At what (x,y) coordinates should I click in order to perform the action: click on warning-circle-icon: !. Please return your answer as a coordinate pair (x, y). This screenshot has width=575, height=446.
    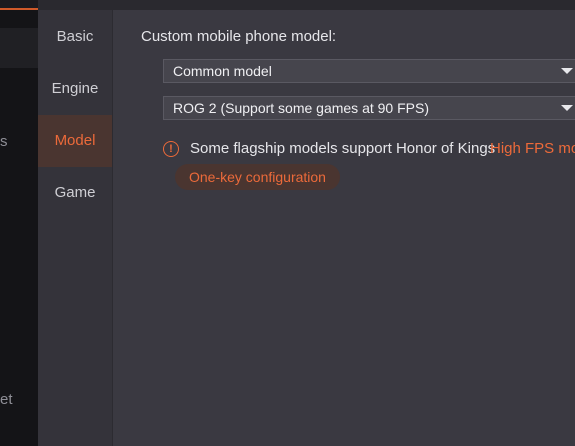
    Looking at the image, I should click on (171, 149).